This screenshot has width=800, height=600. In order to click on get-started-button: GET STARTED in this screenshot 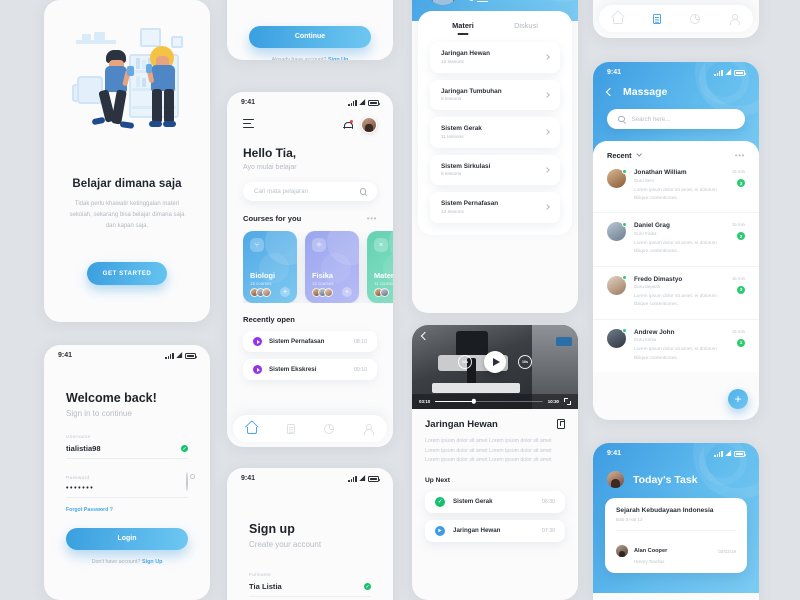, I will do `click(127, 274)`.